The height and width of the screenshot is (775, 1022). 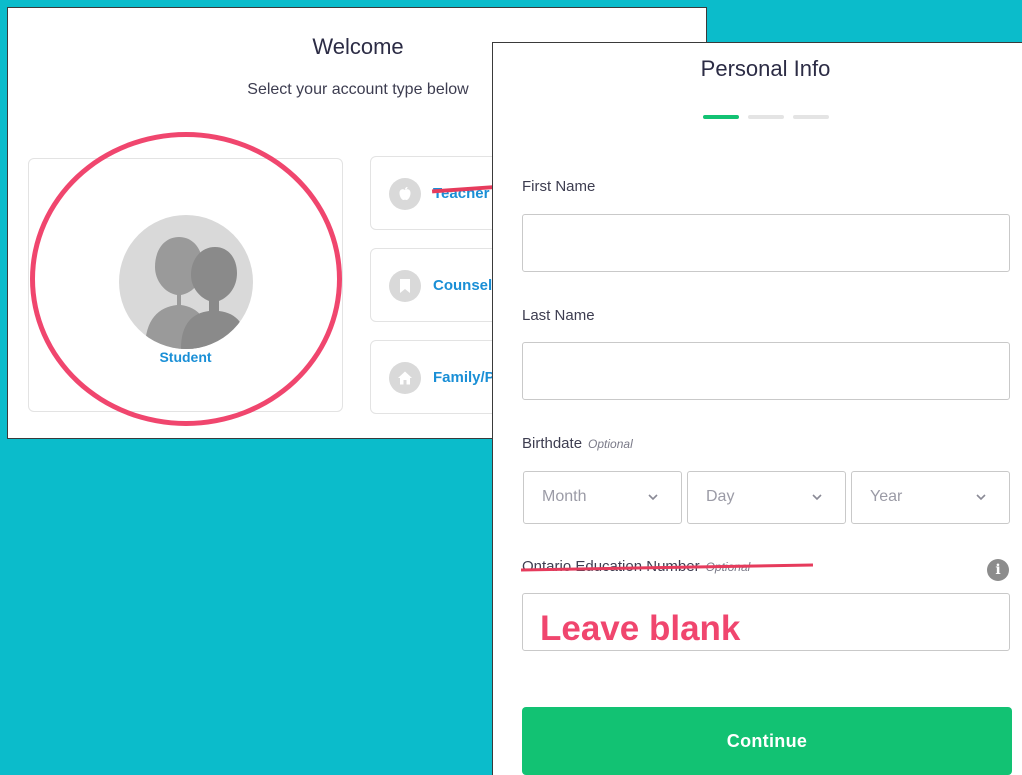 What do you see at coordinates (186, 279) in the screenshot?
I see `student-highlight-annotation` at bounding box center [186, 279].